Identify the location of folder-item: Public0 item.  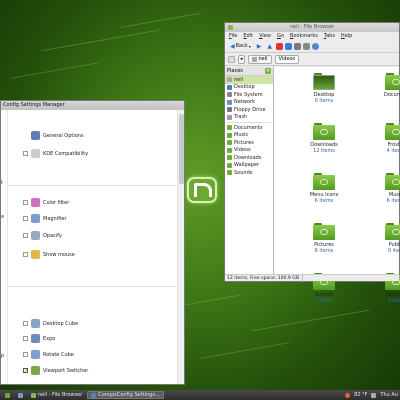
(388, 238).